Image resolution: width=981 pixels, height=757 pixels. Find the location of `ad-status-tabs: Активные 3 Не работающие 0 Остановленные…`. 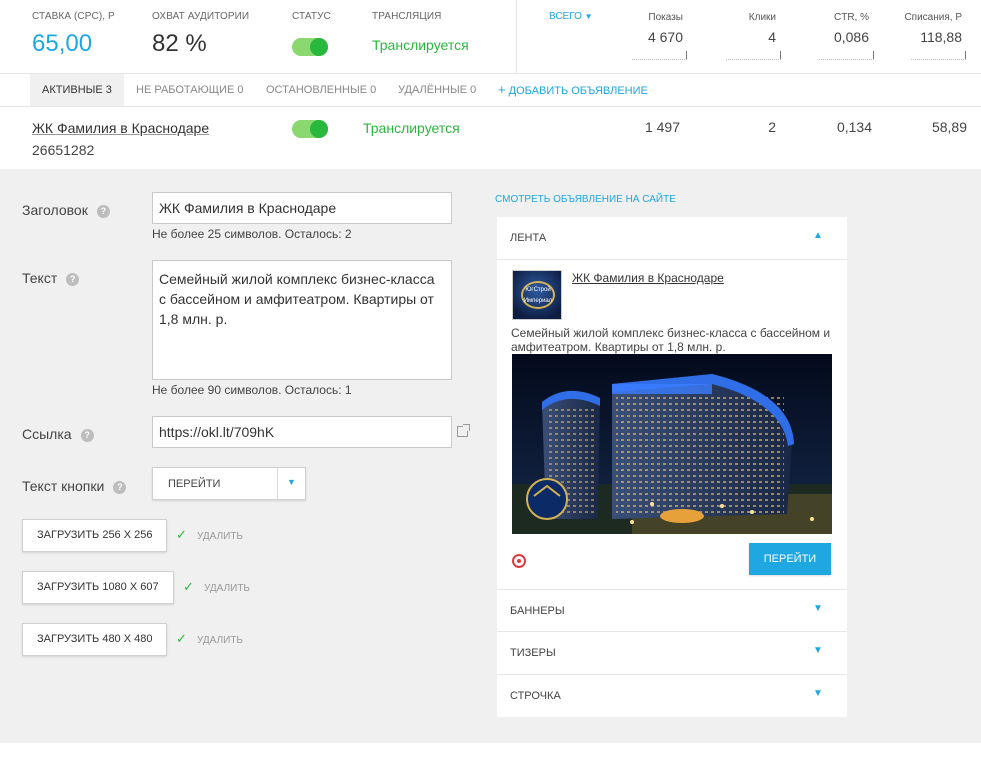

ad-status-tabs: Активные 3 Не работающие 0 Остановленные… is located at coordinates (490, 90).